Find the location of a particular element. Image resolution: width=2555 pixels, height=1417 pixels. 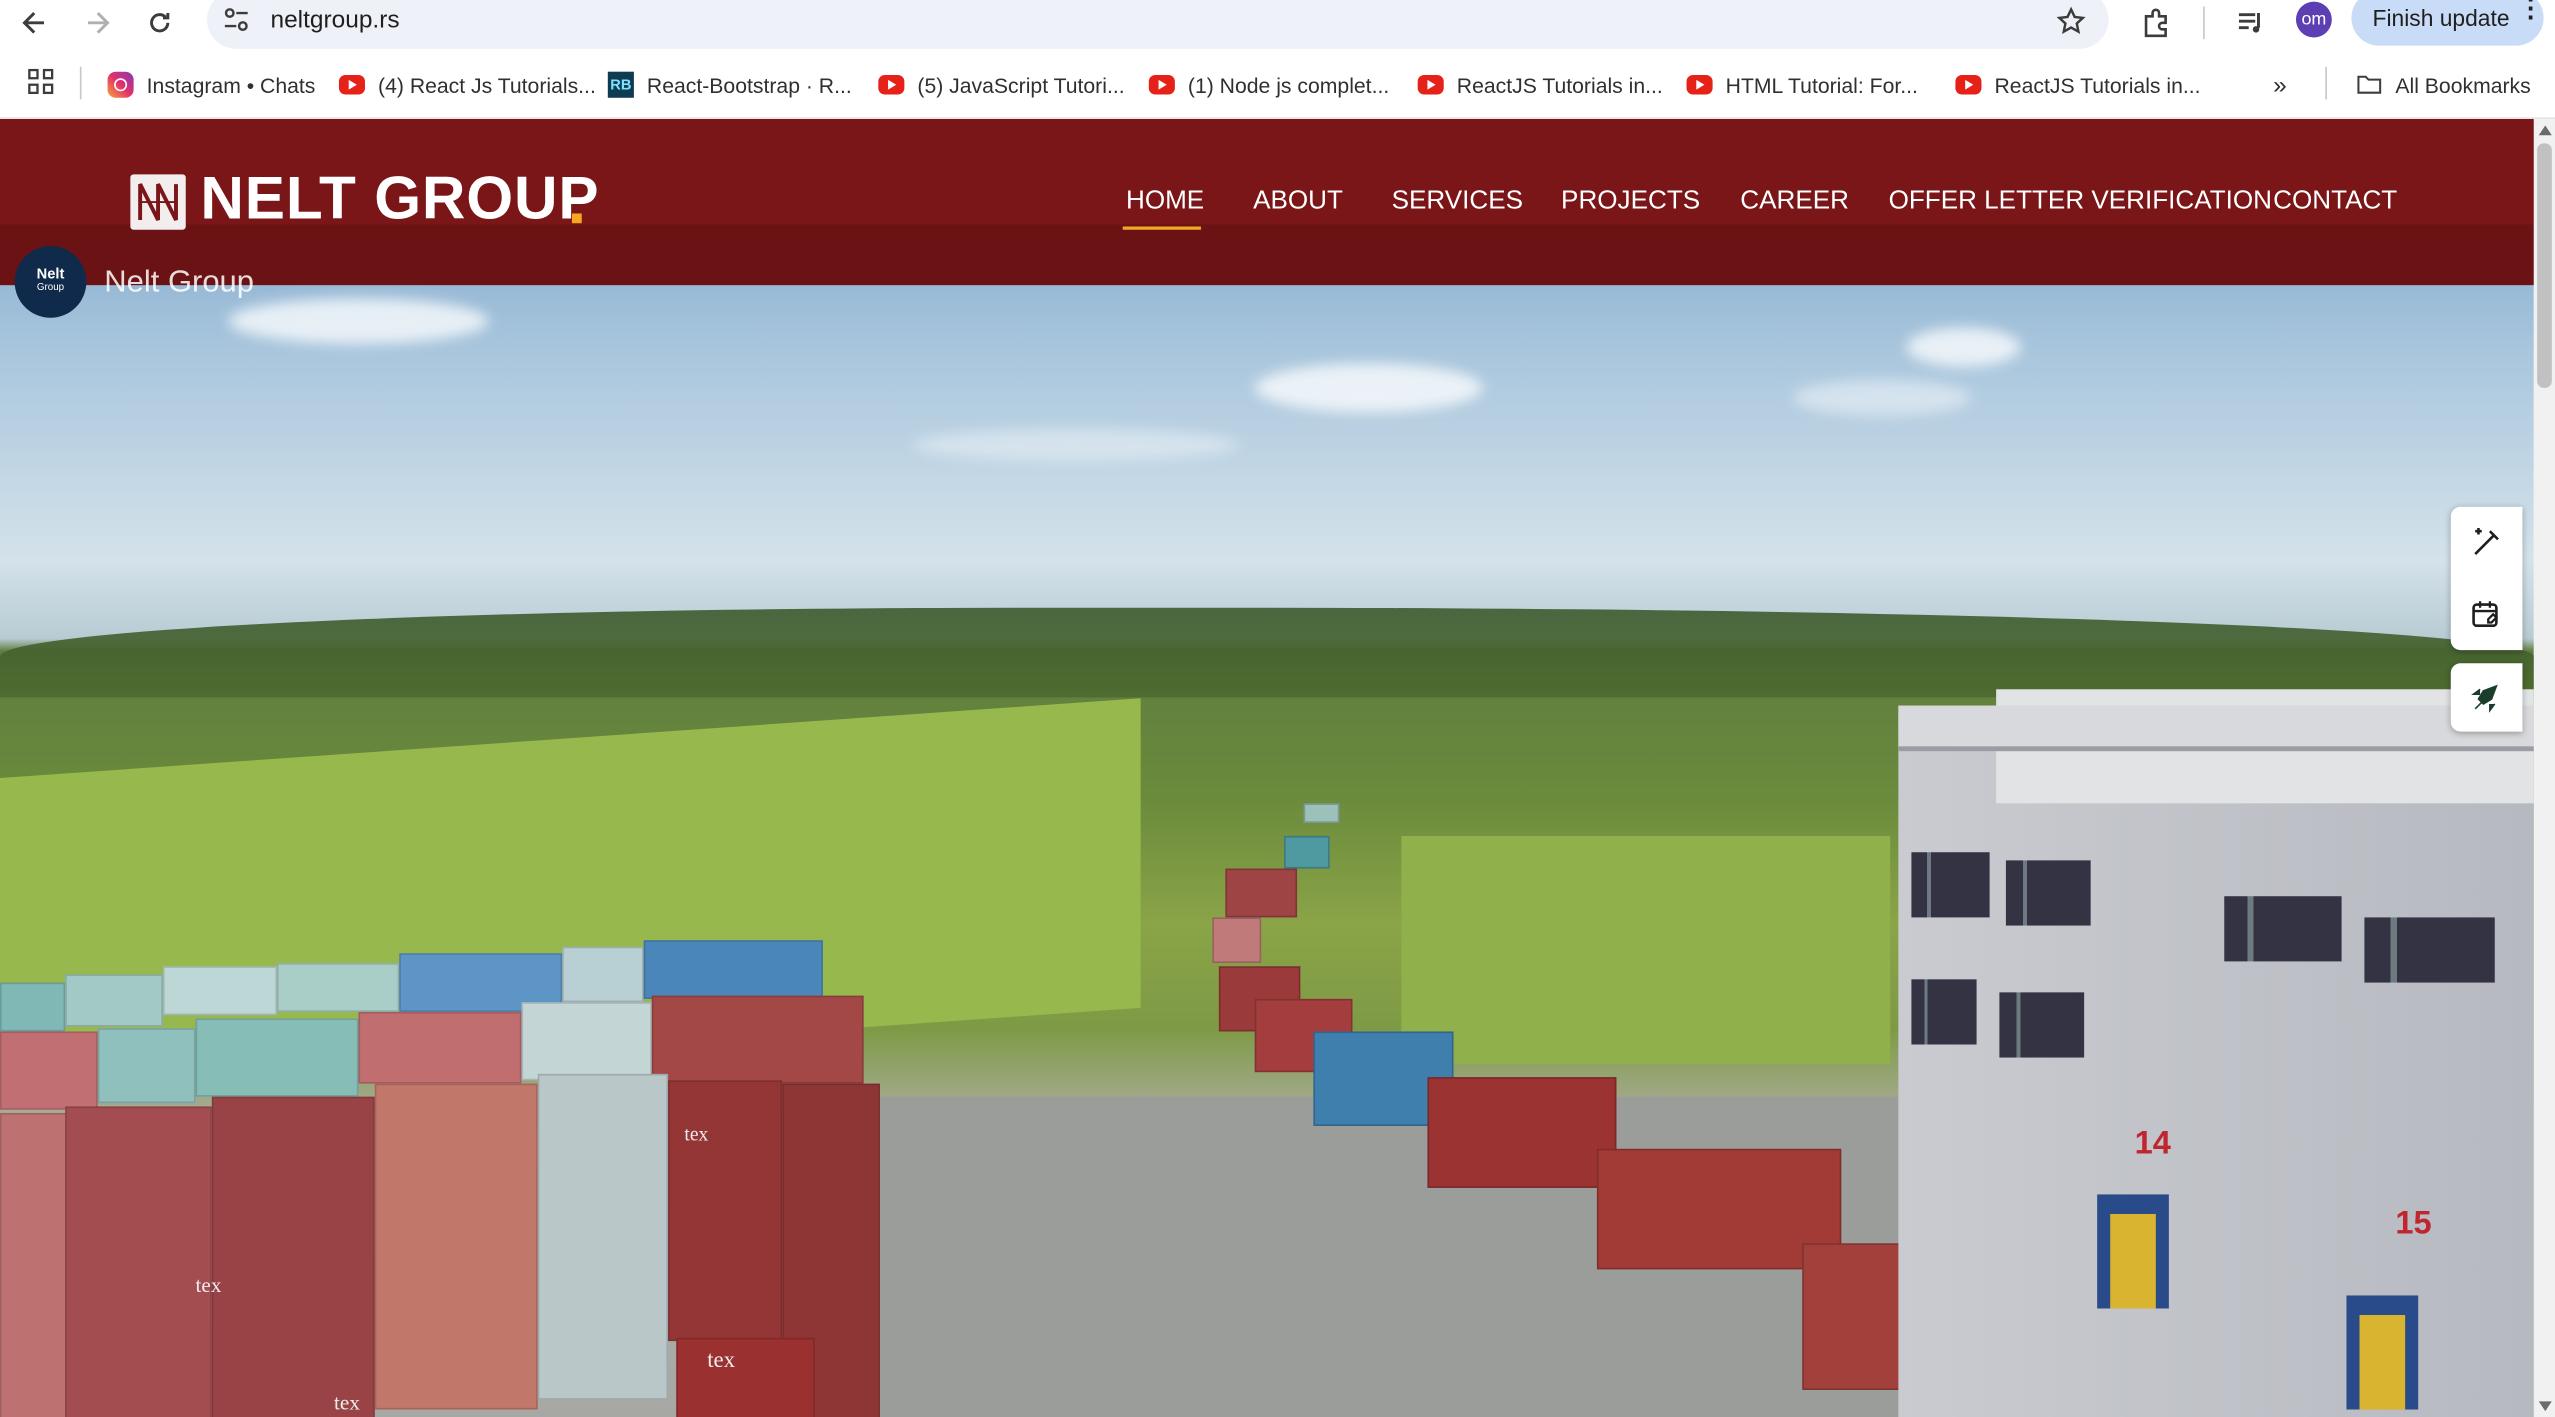

scroll-down-icon is located at coordinates (2545, 1406).